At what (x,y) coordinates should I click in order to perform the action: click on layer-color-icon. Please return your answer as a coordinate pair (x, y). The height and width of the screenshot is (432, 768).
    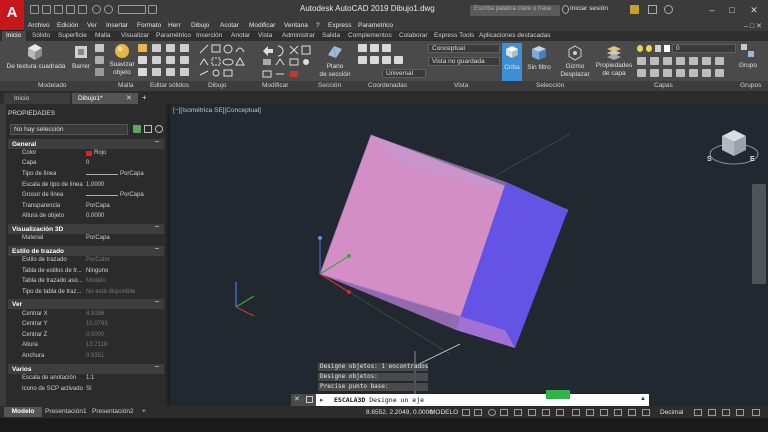
    Looking at the image, I should click on (667, 48).